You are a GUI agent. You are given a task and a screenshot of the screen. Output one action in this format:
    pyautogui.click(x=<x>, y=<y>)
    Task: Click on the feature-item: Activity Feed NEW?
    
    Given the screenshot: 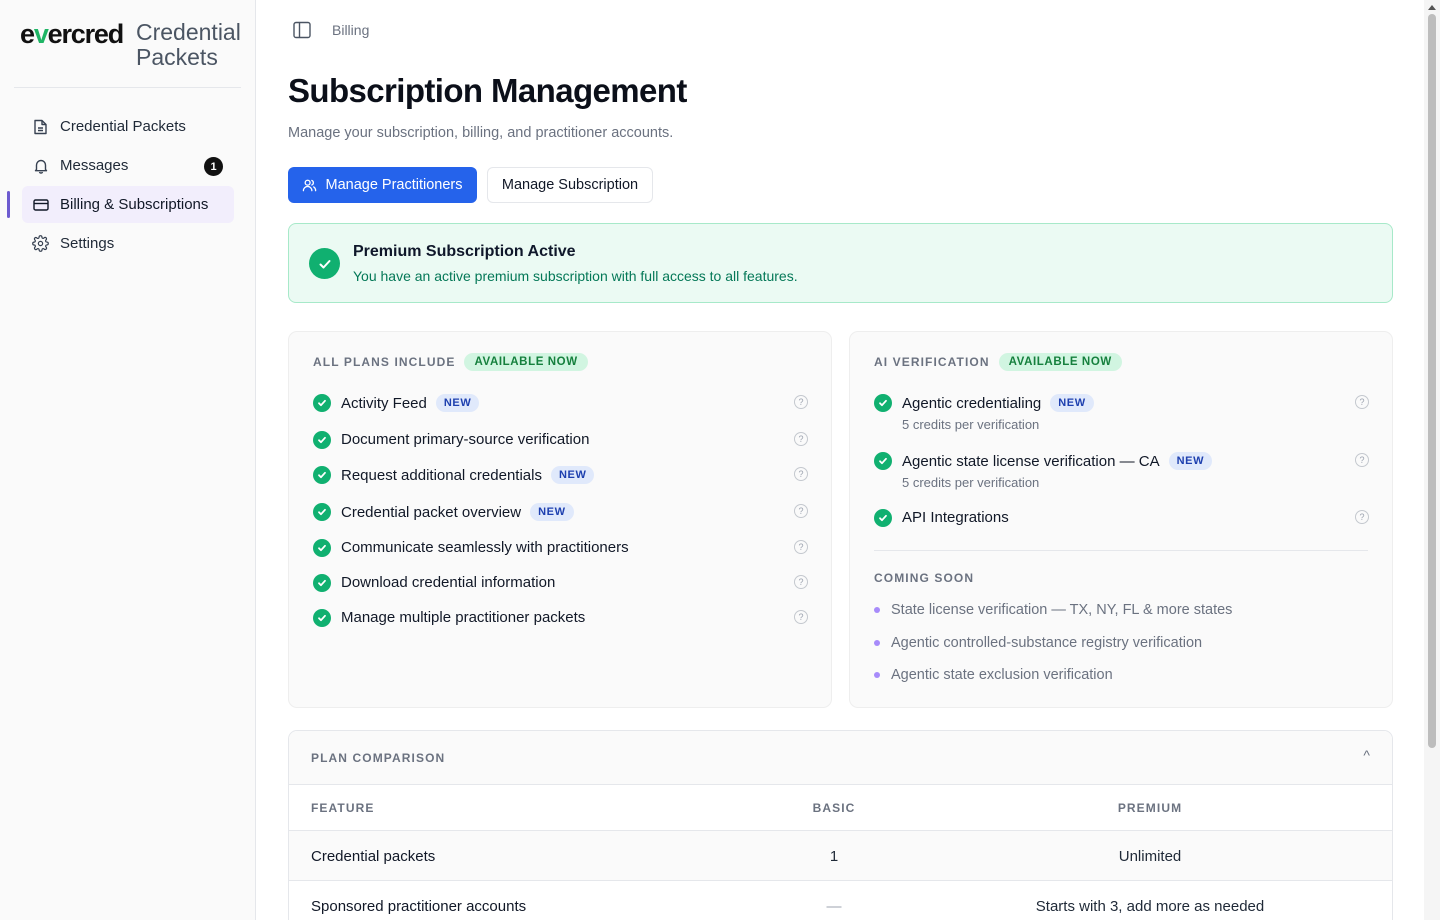 What is the action you would take?
    pyautogui.click(x=560, y=404)
    